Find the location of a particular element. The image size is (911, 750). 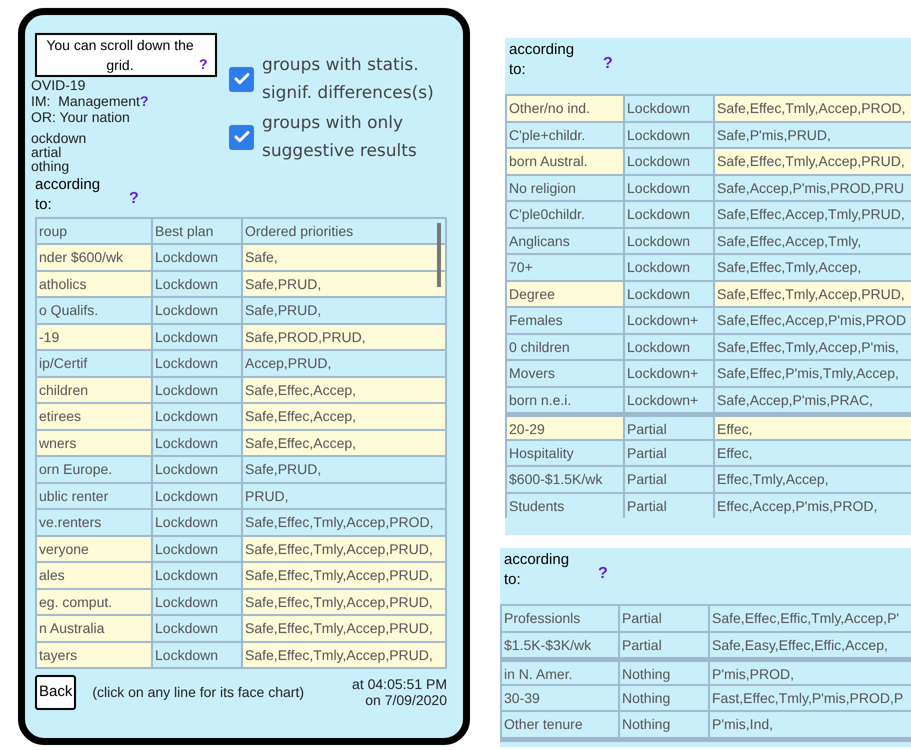

table-row: ip/Certif Lockdown Accep,PRUD, is located at coordinates (241, 362).